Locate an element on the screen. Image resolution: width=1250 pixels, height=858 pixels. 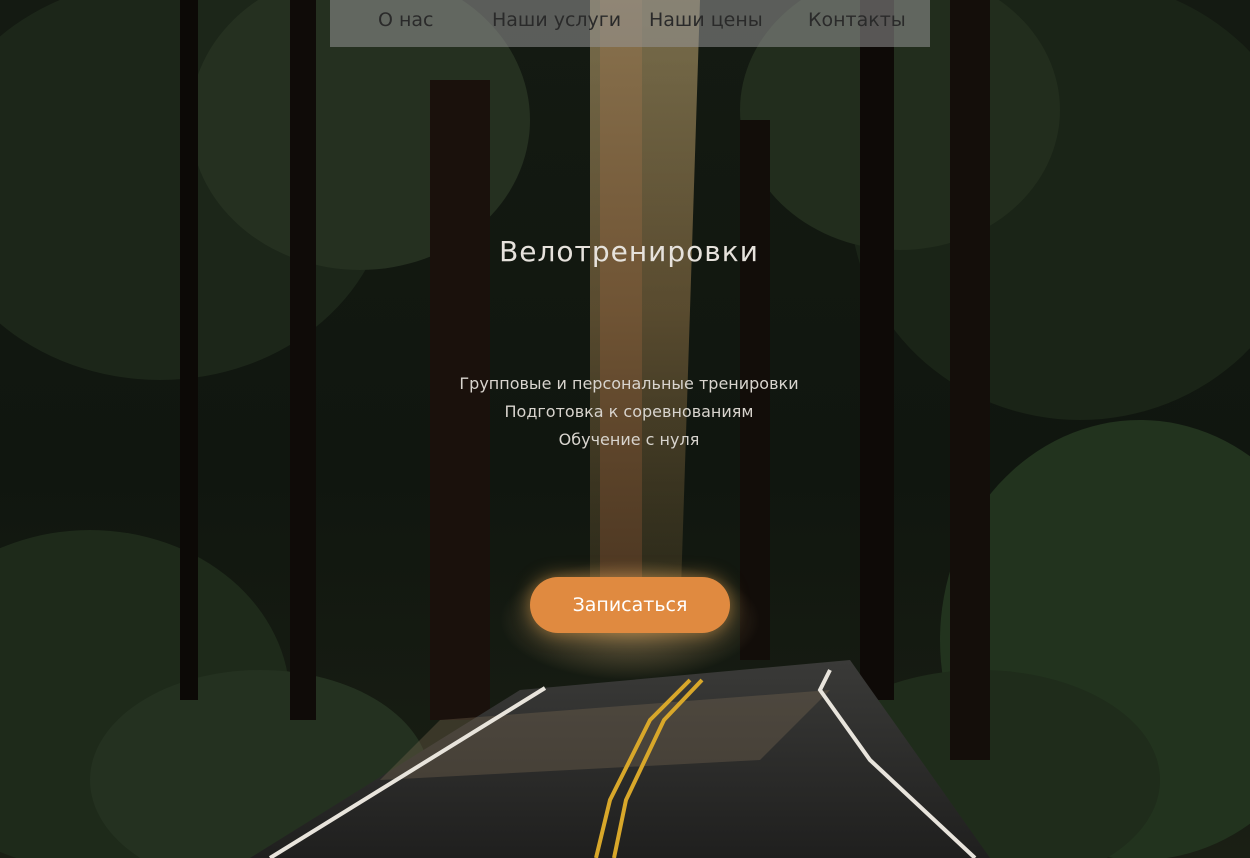
nav-item-contacts: Контакты is located at coordinates (857, 20).